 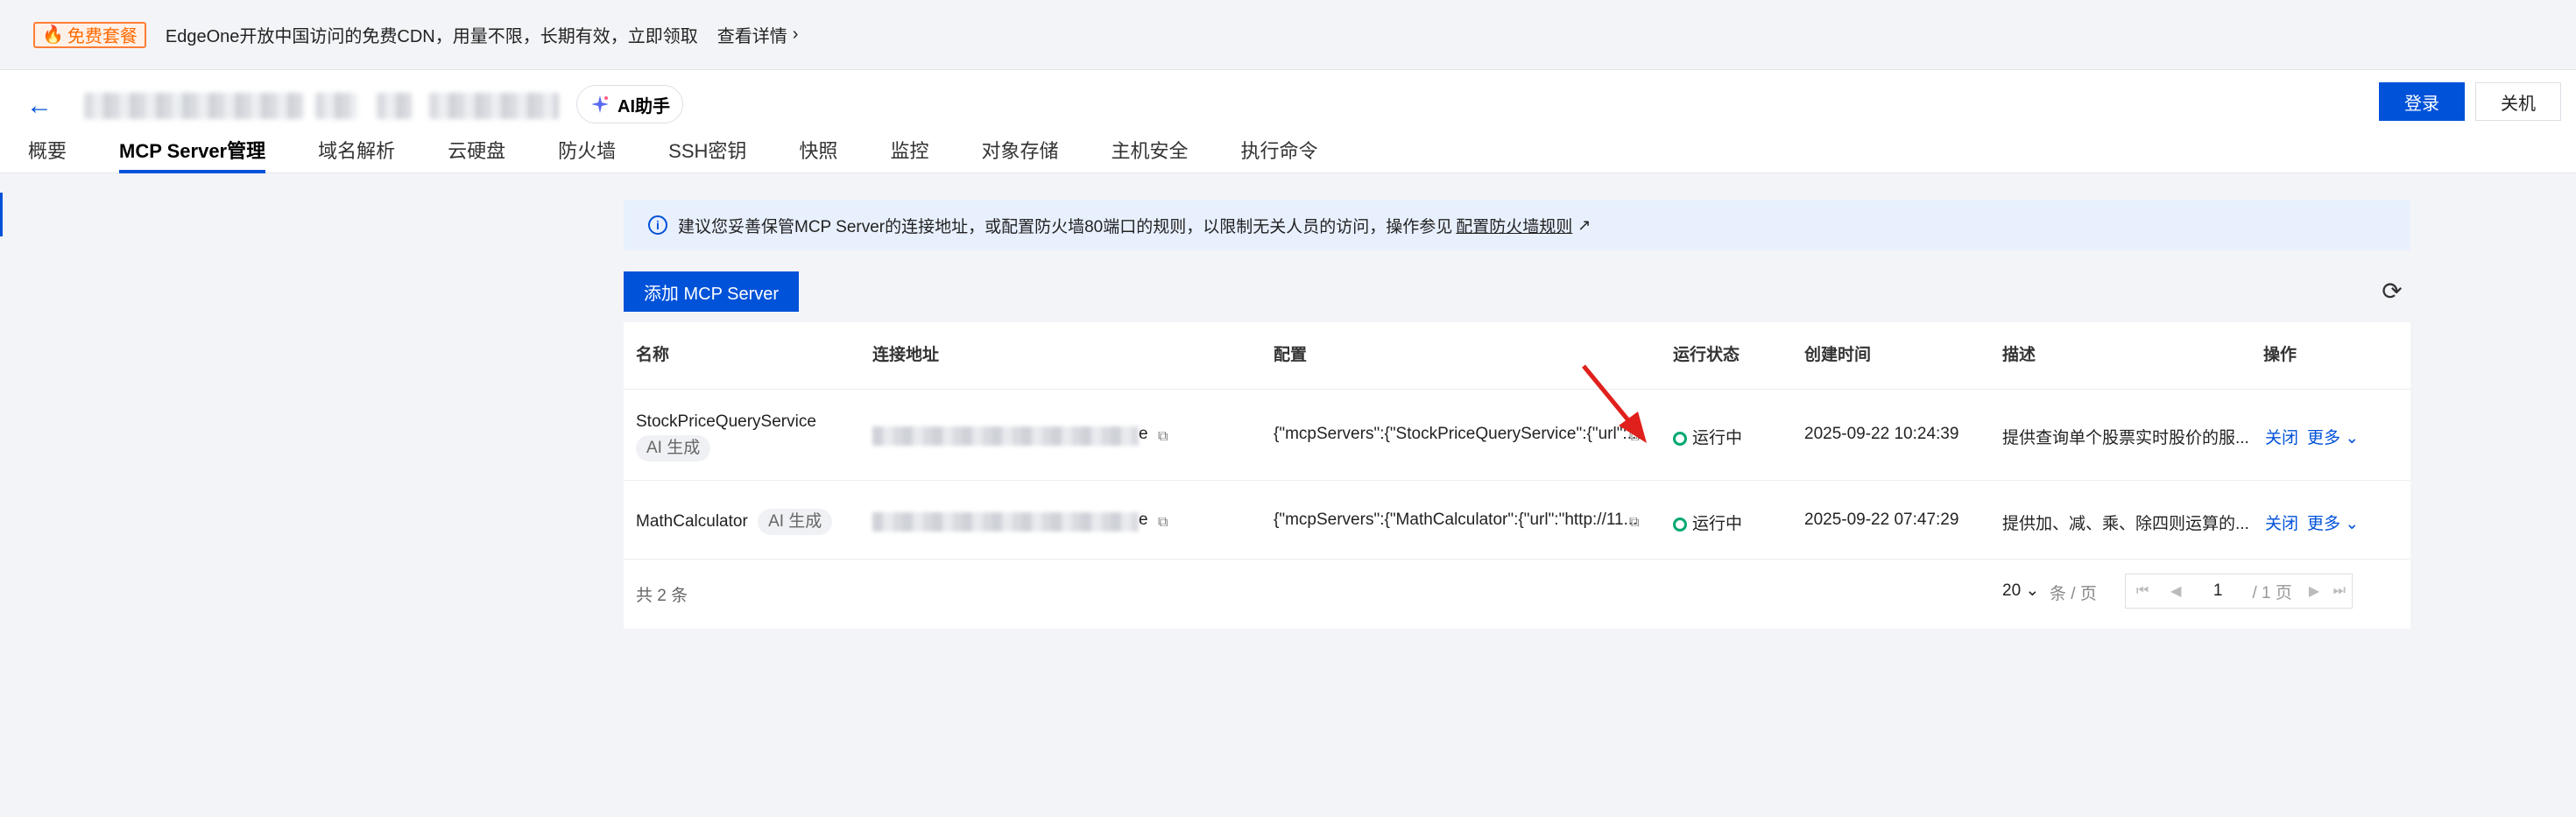 What do you see at coordinates (1881, 520) in the screenshot?
I see `created-time: 2025-09-22 07:47:29` at bounding box center [1881, 520].